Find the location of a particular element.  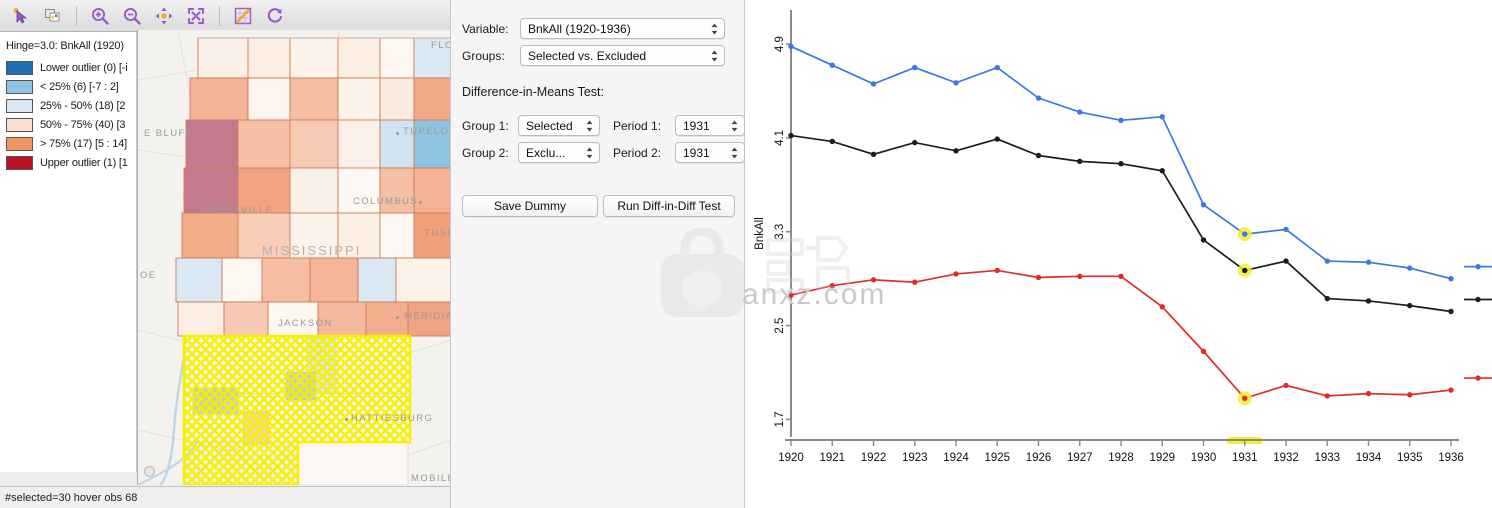

legend-item-upper-outlier: Upper outlier (1) [1 is located at coordinates (69, 163).